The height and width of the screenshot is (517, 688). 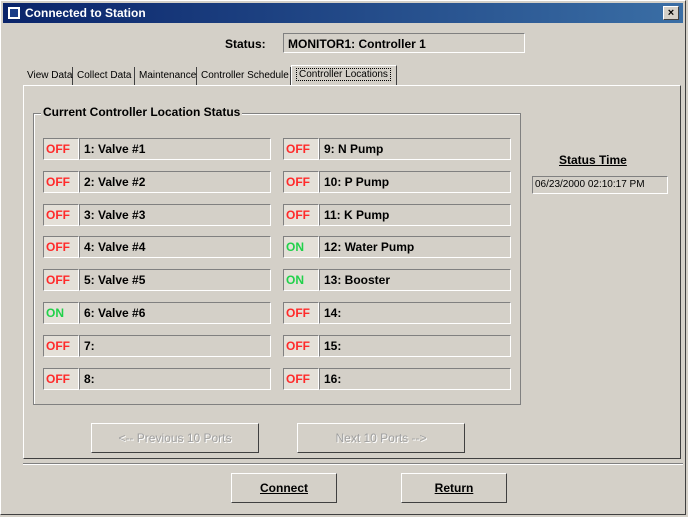 I want to click on location-slot-12: ON 12: Water Pump, so click(x=397, y=247).